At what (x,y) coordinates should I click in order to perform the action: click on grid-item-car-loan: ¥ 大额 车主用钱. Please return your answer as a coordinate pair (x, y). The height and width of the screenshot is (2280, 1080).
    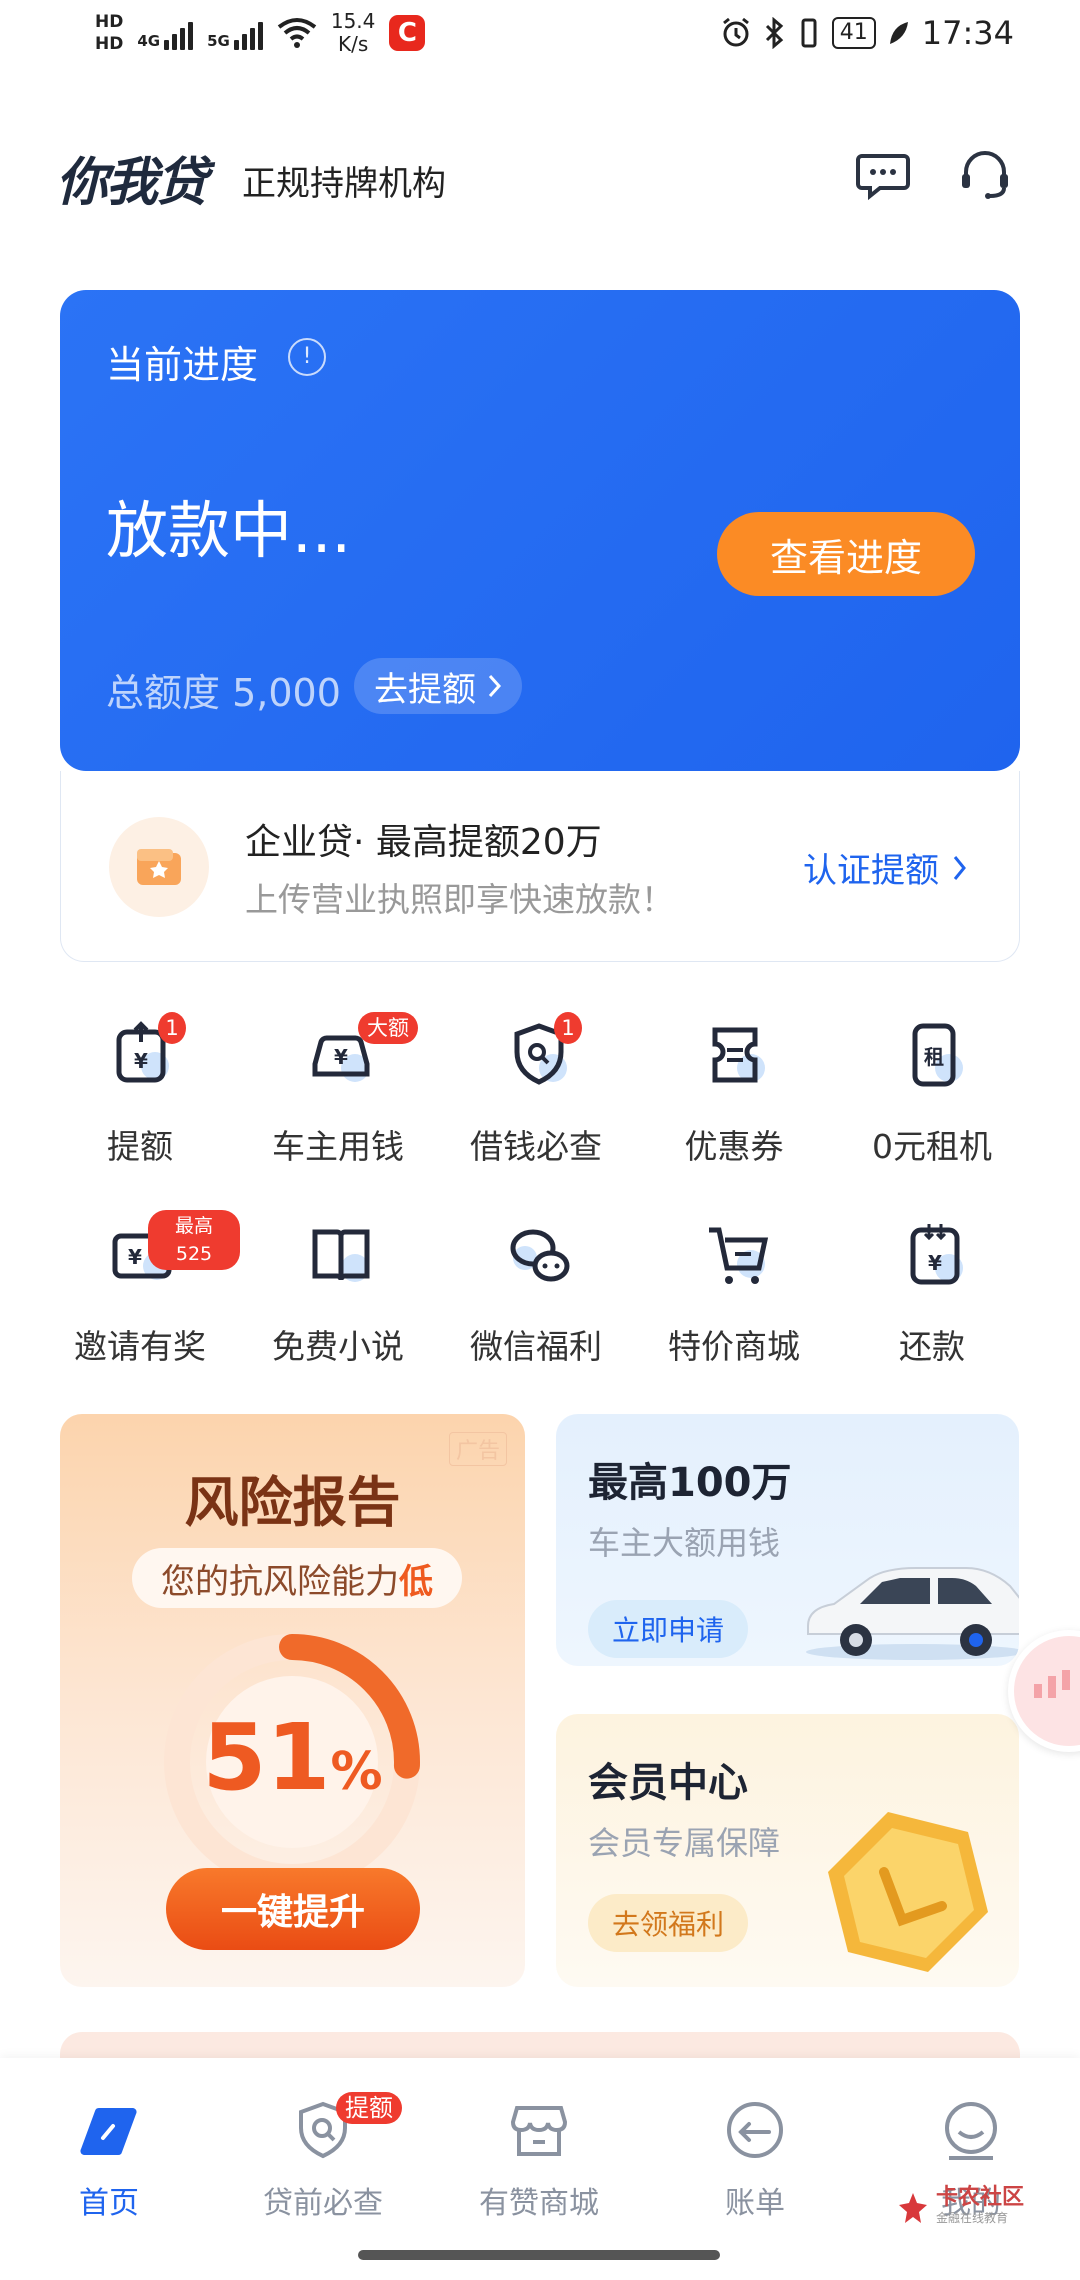
    Looking at the image, I should click on (338, 1096).